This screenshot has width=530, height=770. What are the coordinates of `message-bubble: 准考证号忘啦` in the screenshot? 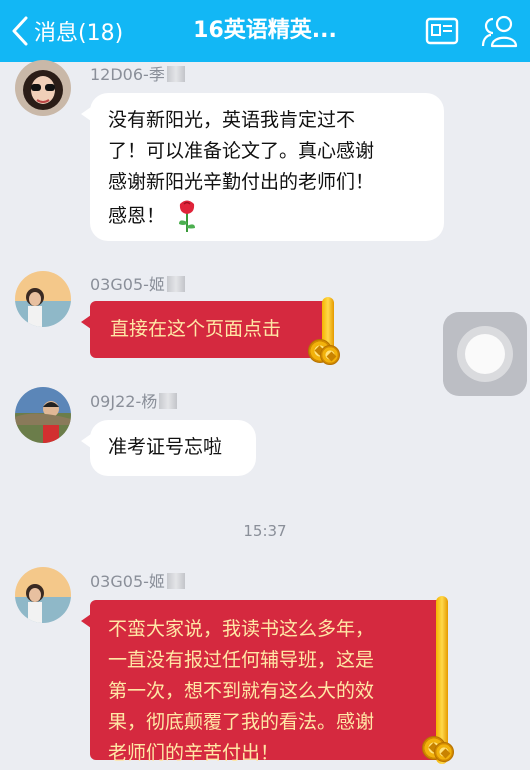 It's located at (168, 448).